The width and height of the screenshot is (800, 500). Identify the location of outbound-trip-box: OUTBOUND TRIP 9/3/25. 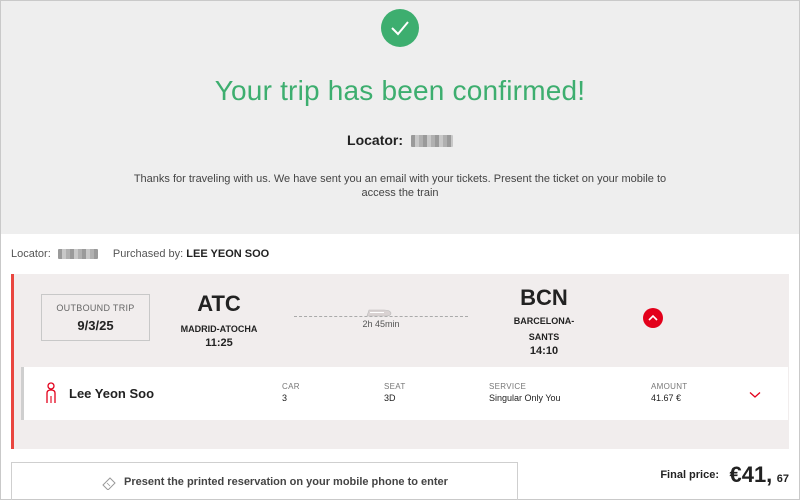
(95, 317).